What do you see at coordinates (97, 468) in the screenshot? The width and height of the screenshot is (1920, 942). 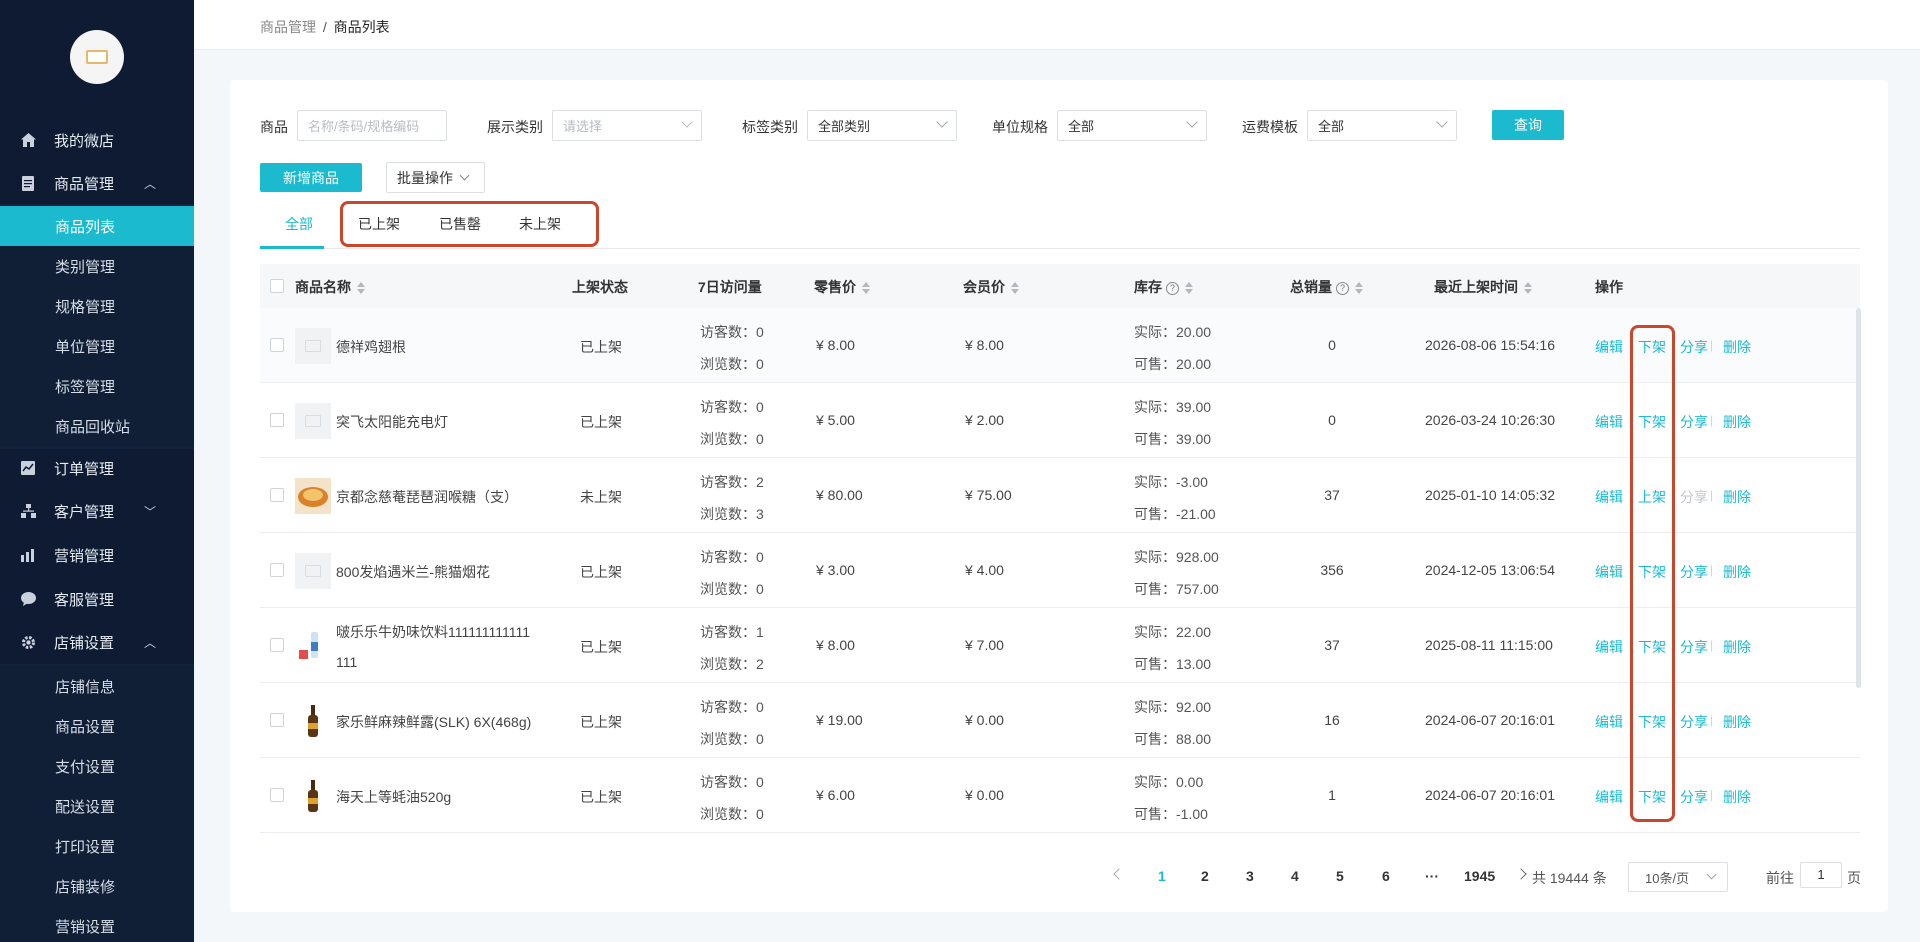 I see `sidebar-item-orders: 订单管理` at bounding box center [97, 468].